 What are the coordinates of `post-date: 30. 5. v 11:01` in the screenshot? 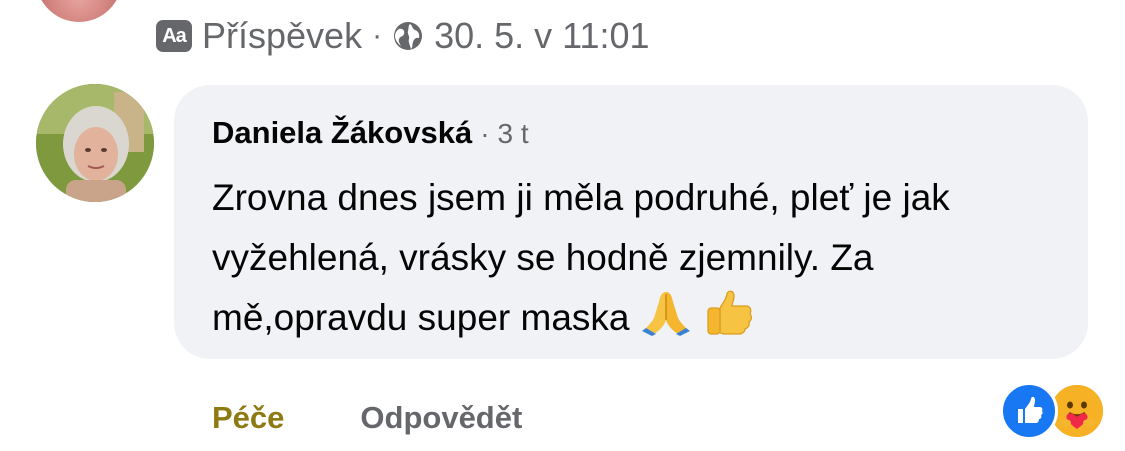 It's located at (542, 36).